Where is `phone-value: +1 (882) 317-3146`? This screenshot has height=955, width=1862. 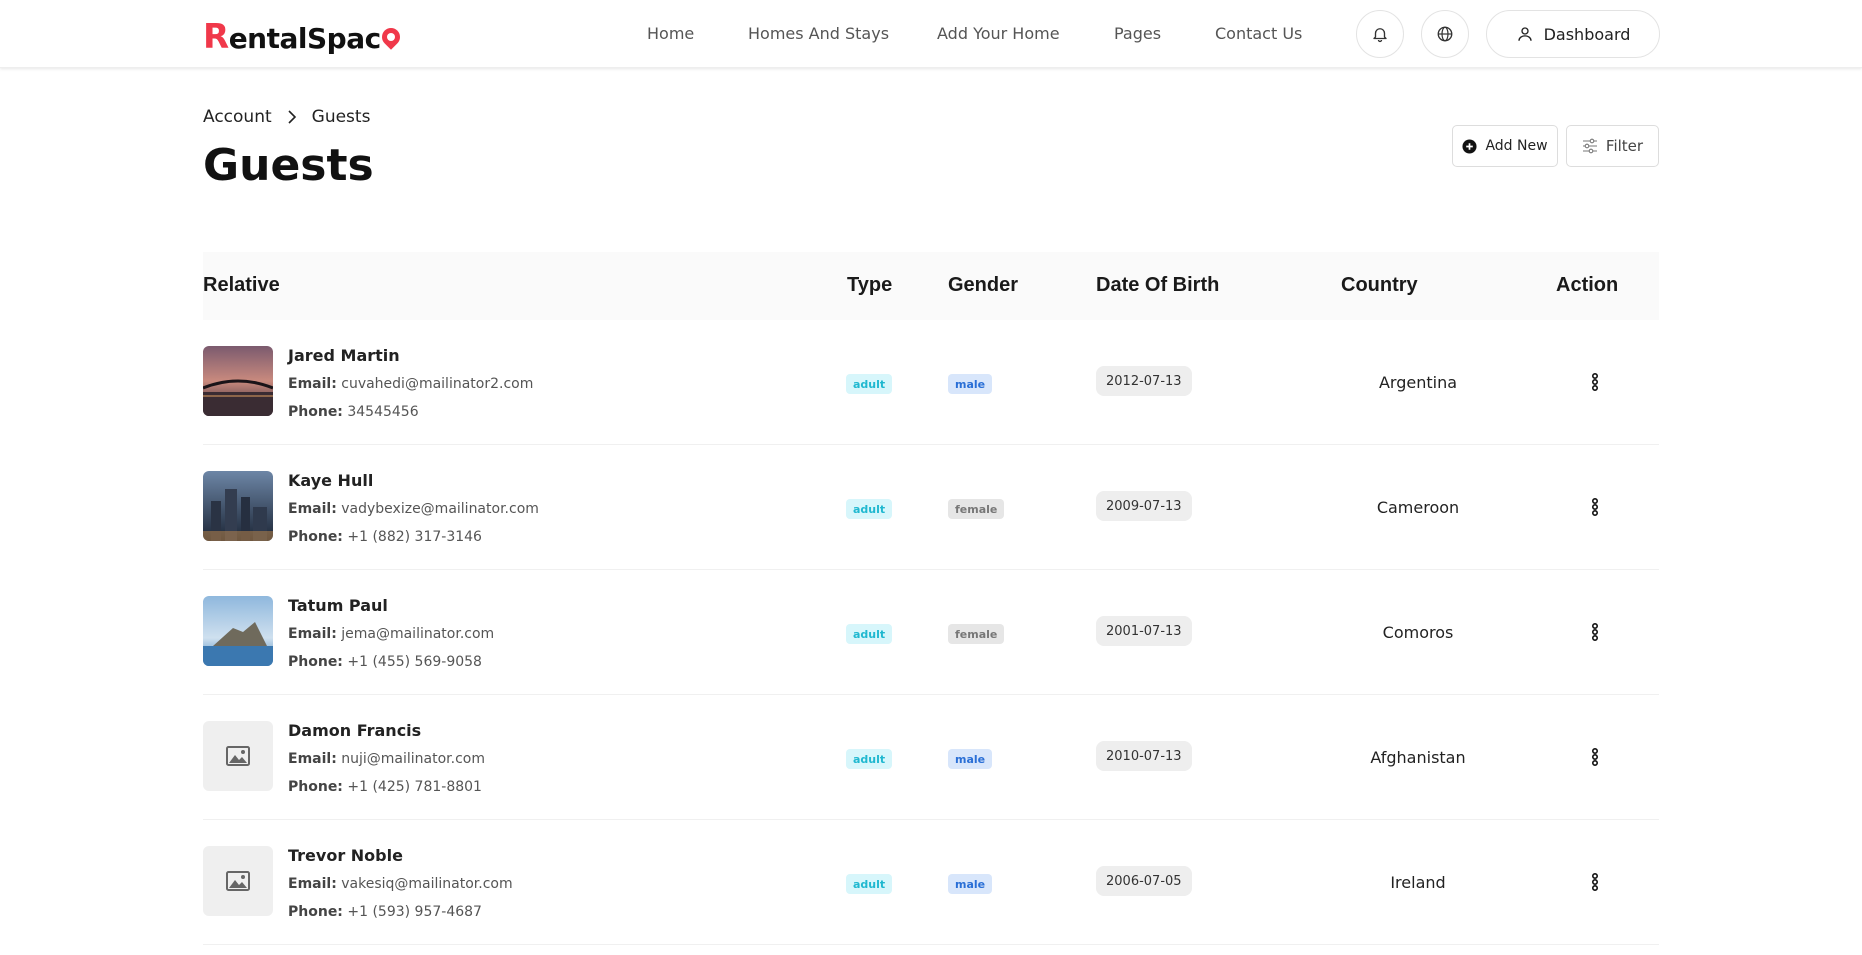 phone-value: +1 (882) 317-3146 is located at coordinates (414, 537).